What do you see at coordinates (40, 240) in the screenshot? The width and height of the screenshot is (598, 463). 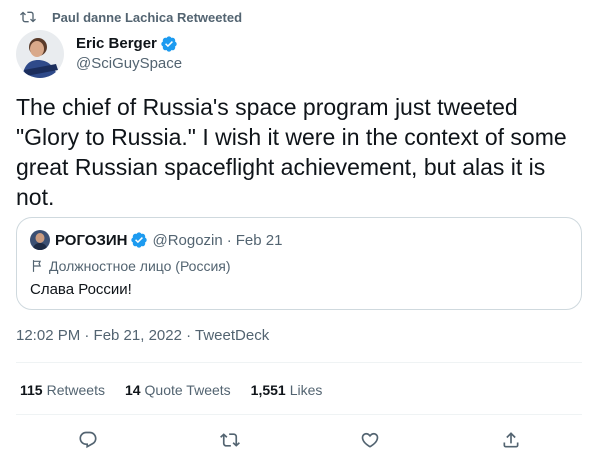 I see `quoted-author-avatar` at bounding box center [40, 240].